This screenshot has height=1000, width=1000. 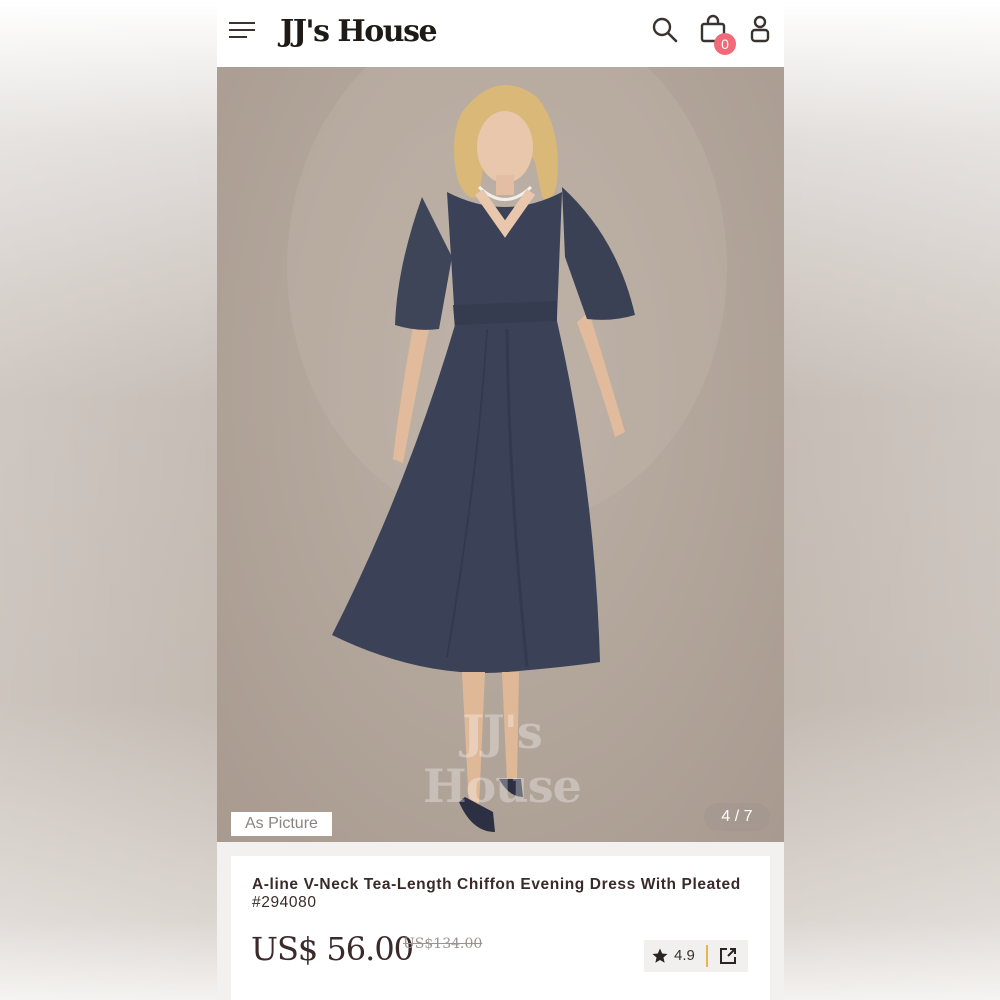 I want to click on original-price: US$134.00, so click(x=443, y=944).